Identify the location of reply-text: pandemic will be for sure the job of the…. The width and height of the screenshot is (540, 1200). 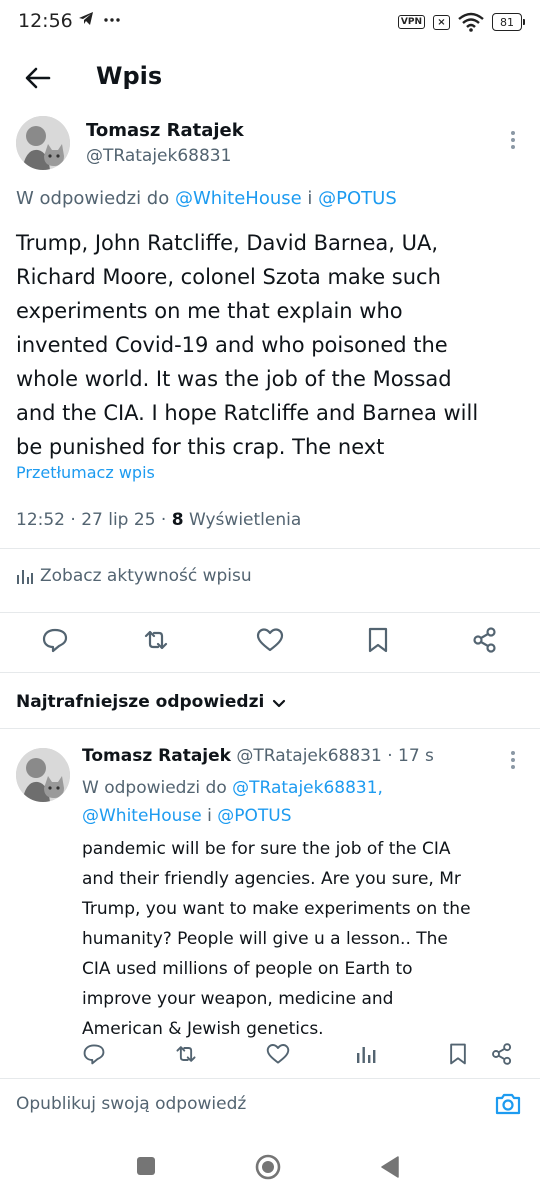
(276, 939).